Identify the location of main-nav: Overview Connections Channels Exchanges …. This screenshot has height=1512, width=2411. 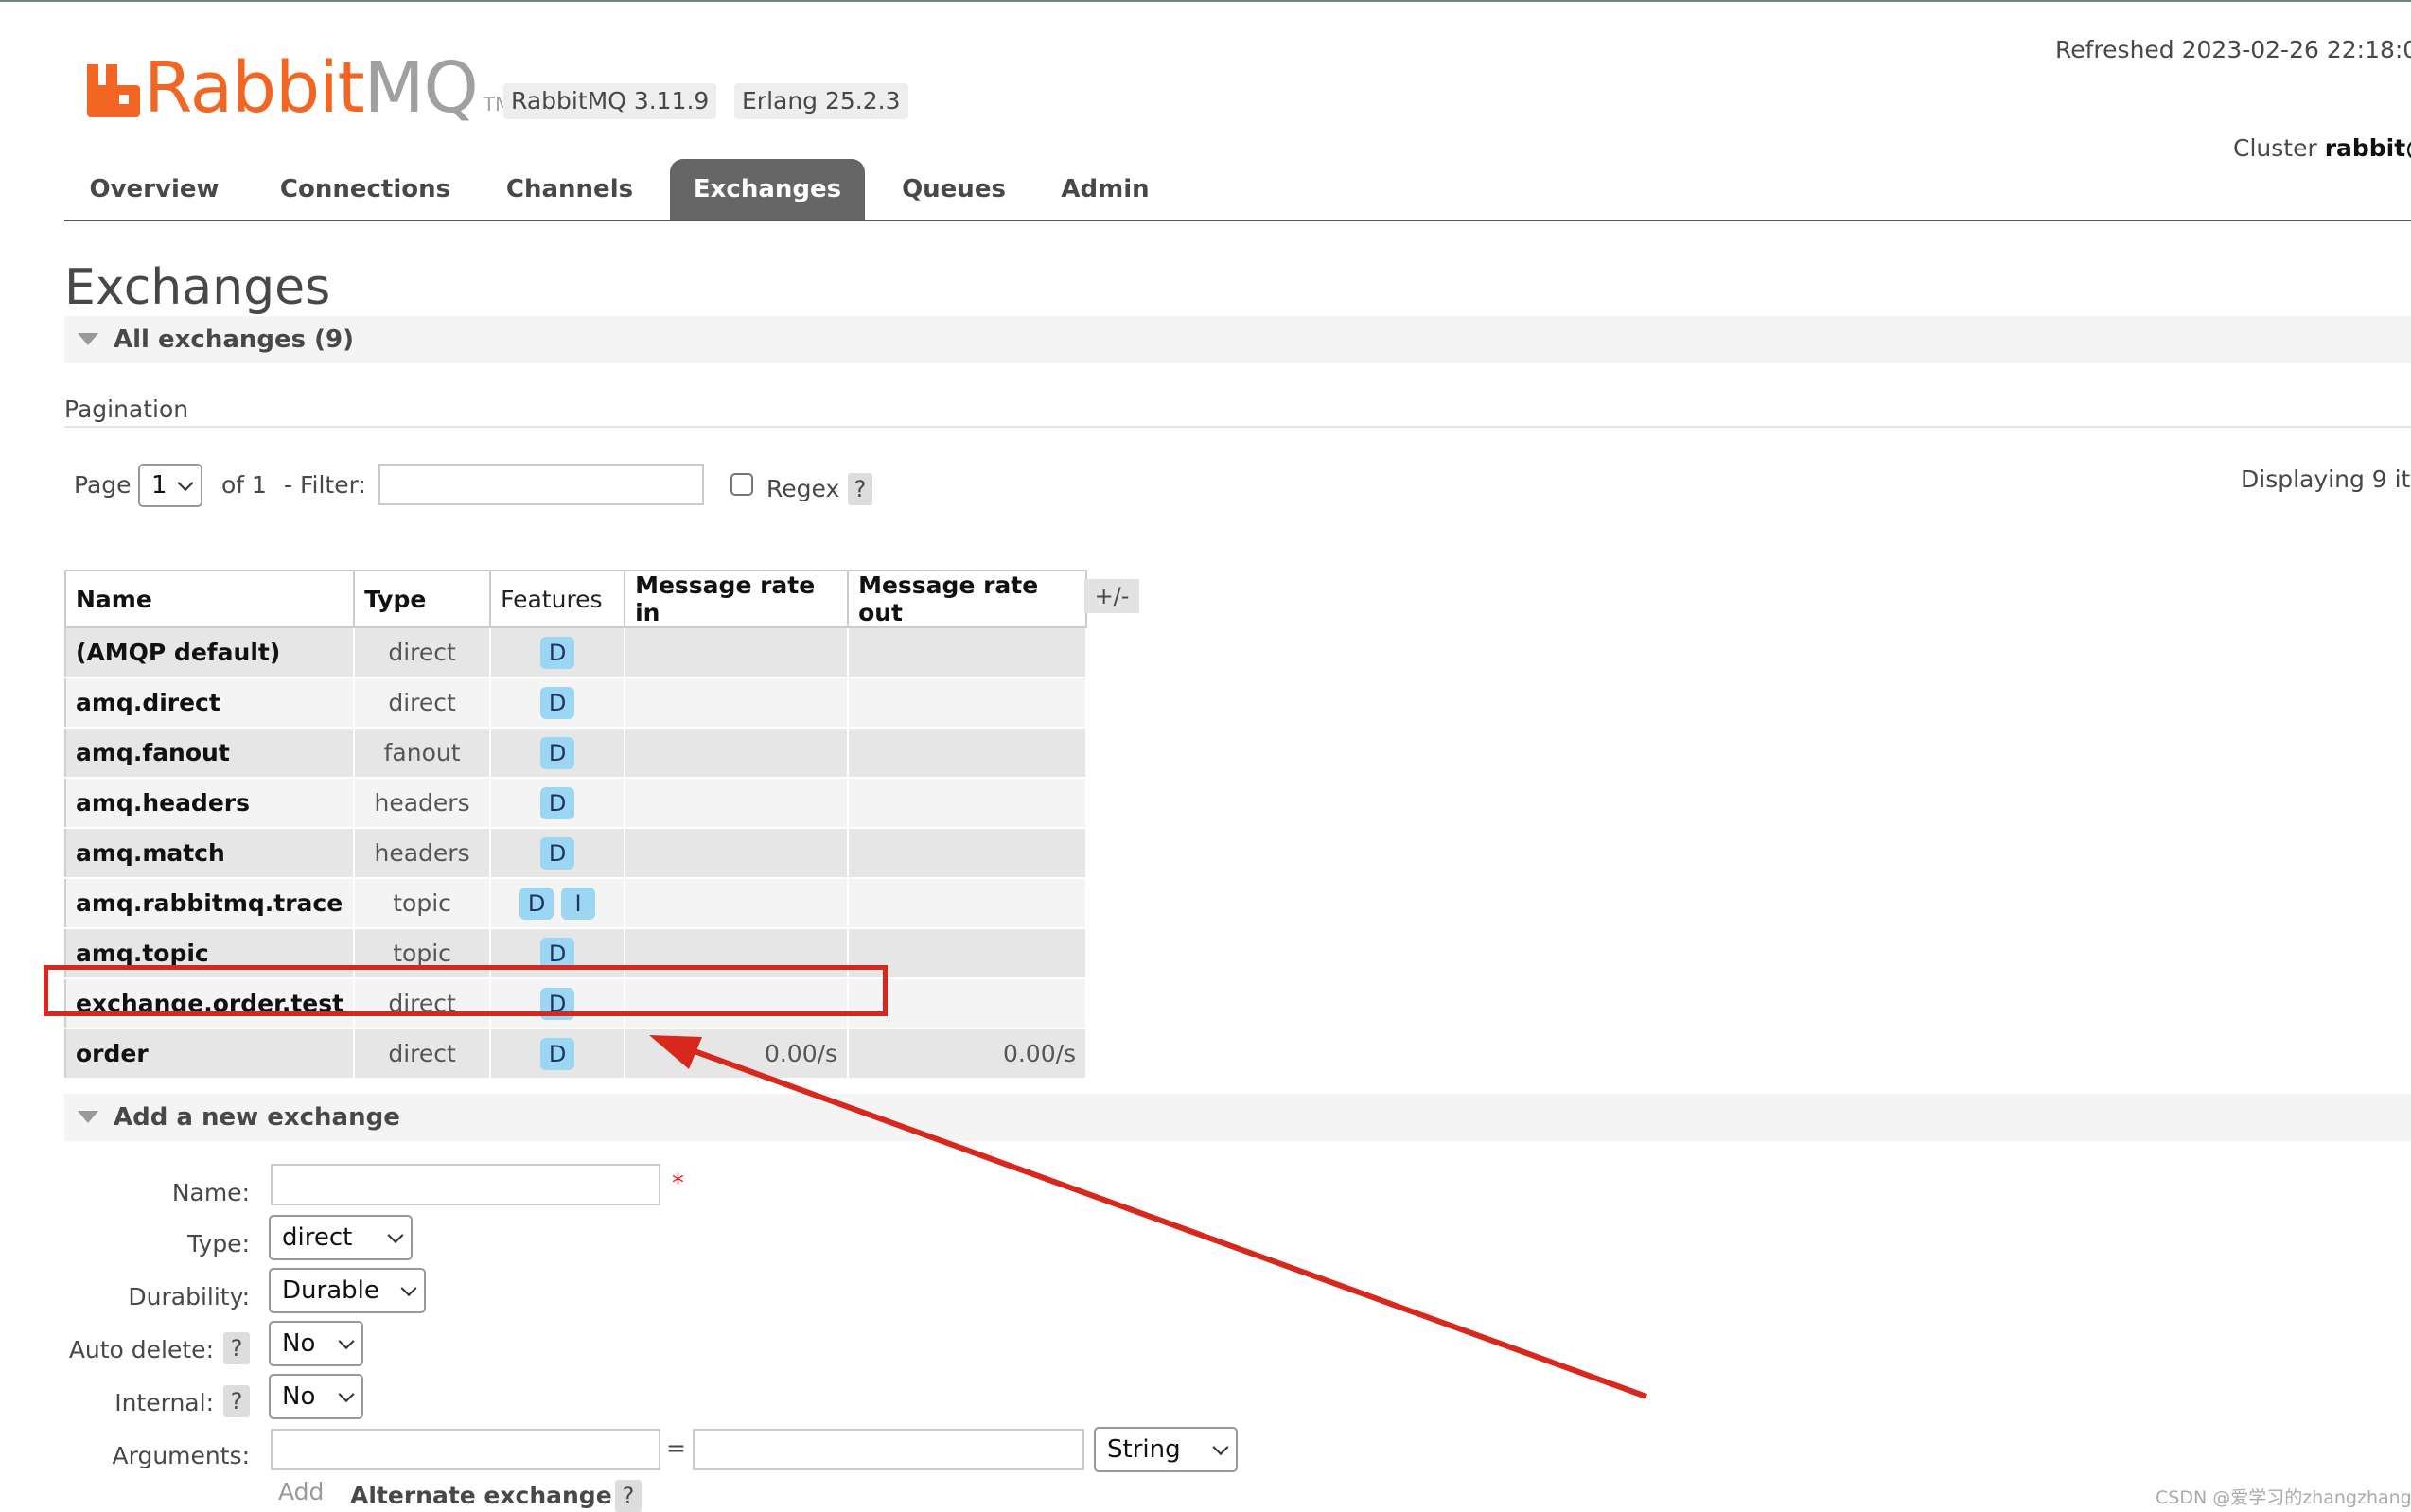
(1237, 190).